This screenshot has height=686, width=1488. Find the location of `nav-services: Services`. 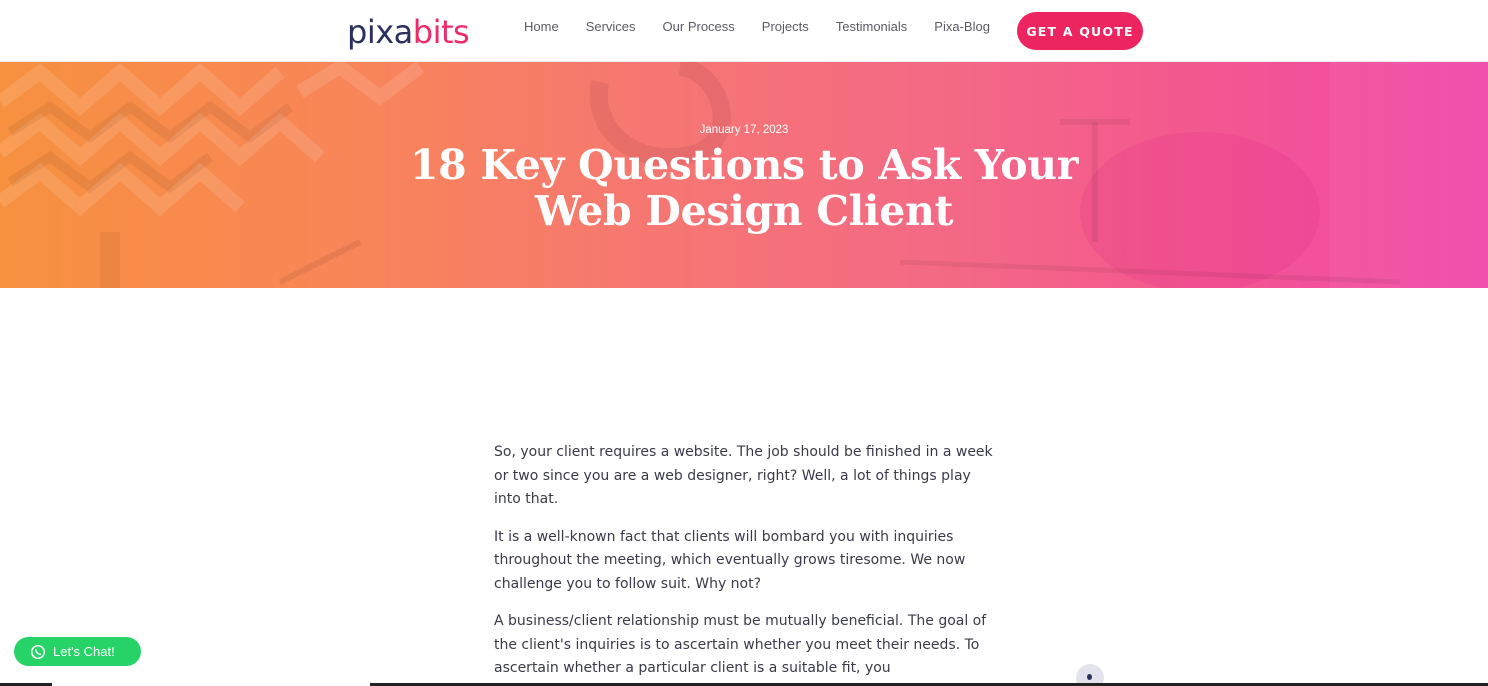

nav-services: Services is located at coordinates (611, 27).